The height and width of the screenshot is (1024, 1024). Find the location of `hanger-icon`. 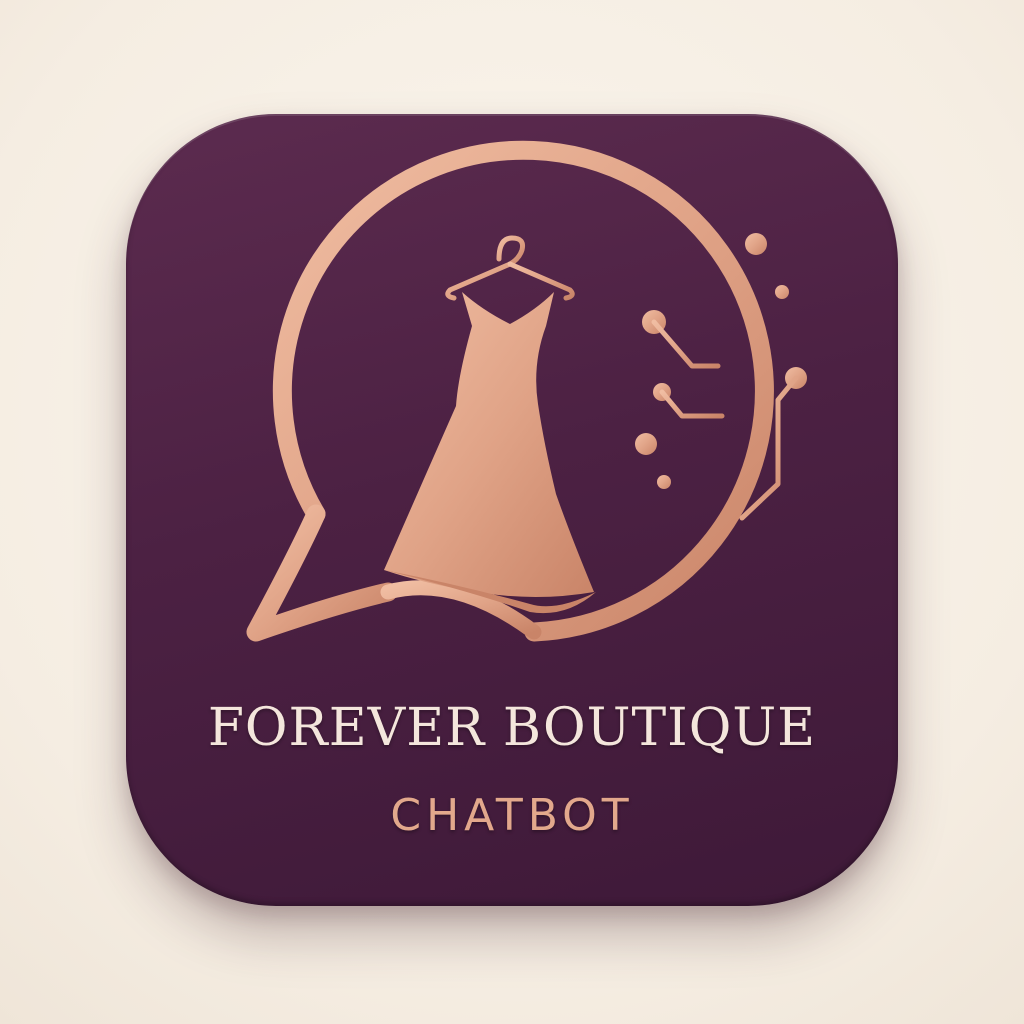

hanger-icon is located at coordinates (510, 268).